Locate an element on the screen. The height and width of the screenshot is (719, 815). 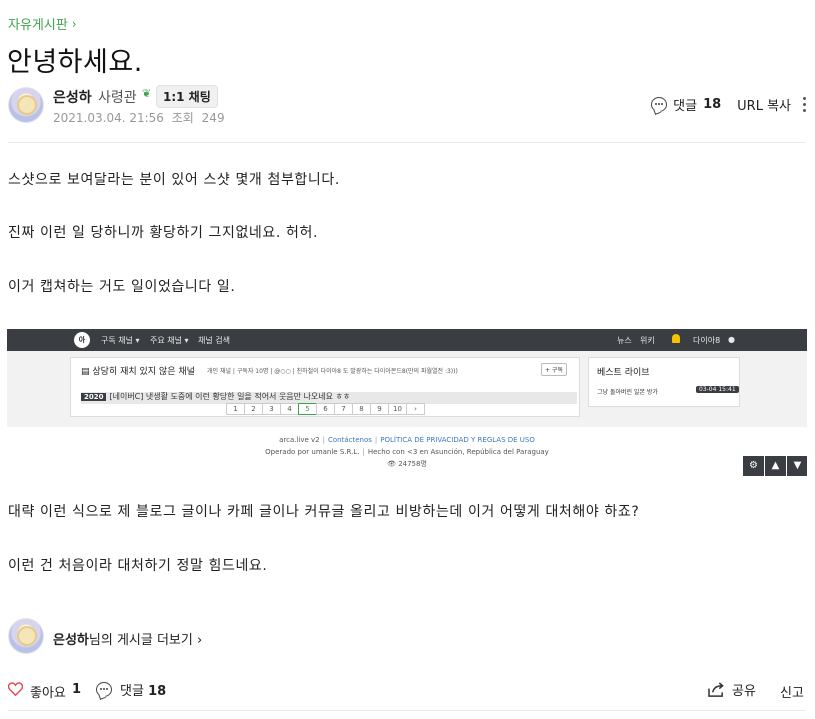
best-date: 03-04 15:41 is located at coordinates (717, 389).